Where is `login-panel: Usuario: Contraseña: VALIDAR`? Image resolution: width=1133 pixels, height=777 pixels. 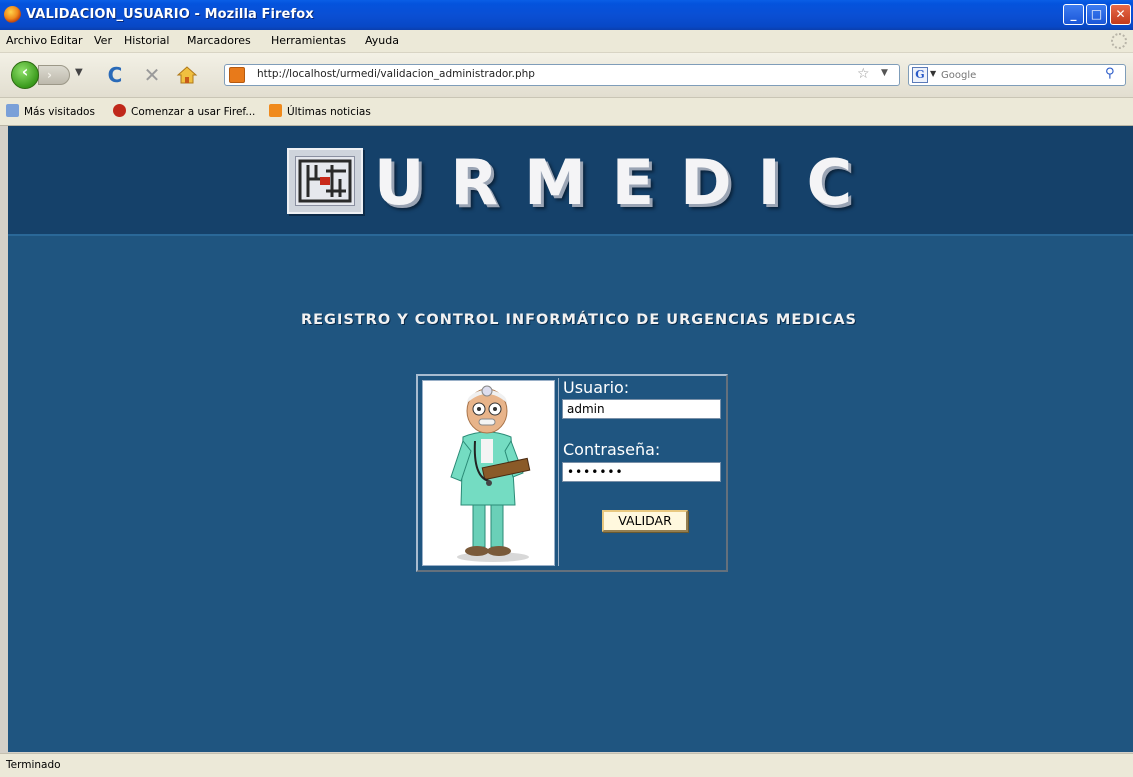
login-panel: Usuario: Contraseña: VALIDAR is located at coordinates (572, 473).